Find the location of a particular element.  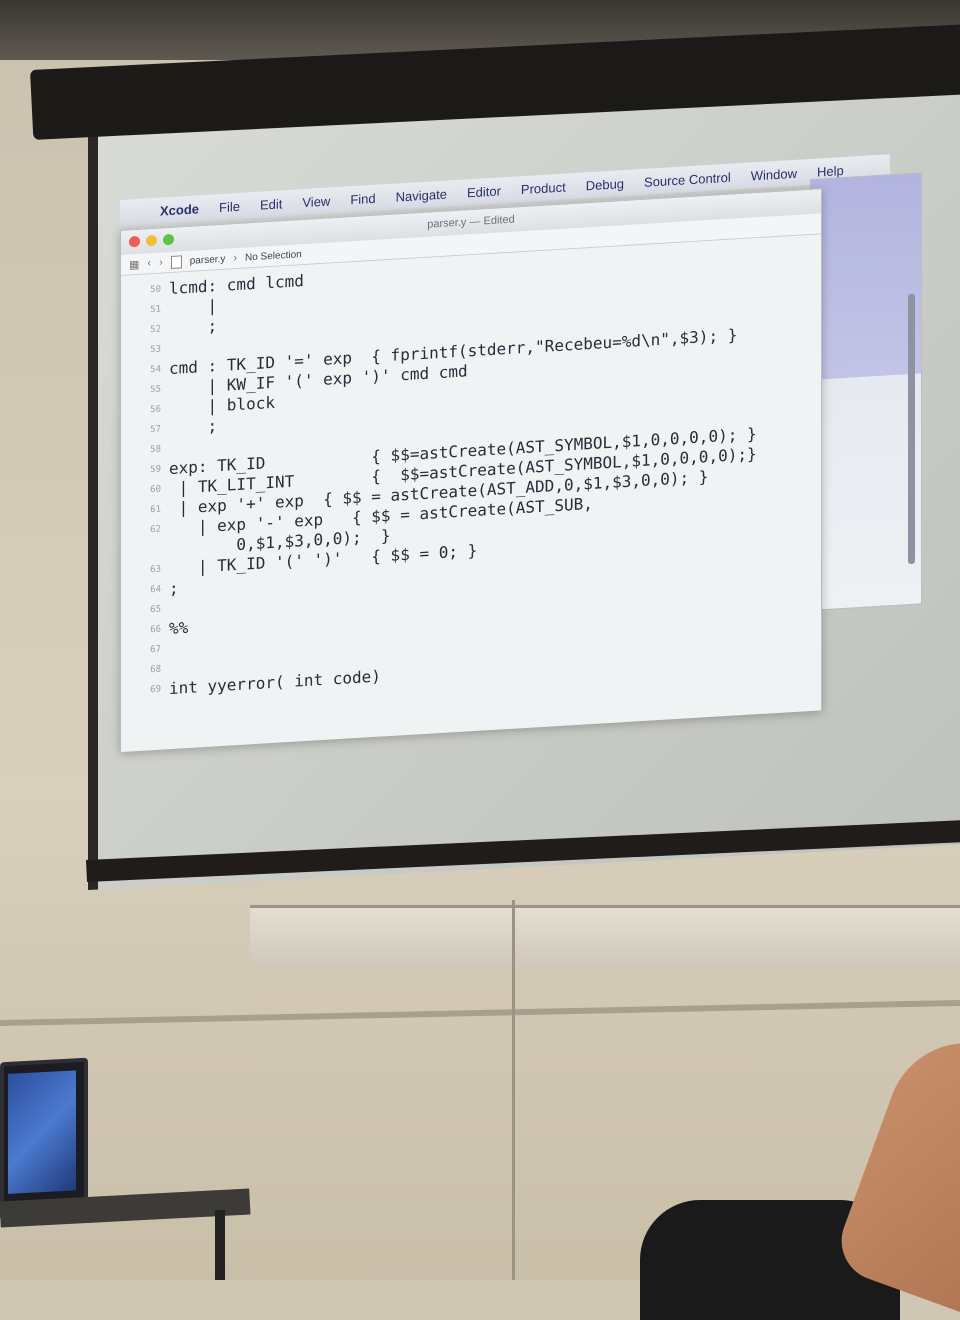

background-window is located at coordinates (866, 392).